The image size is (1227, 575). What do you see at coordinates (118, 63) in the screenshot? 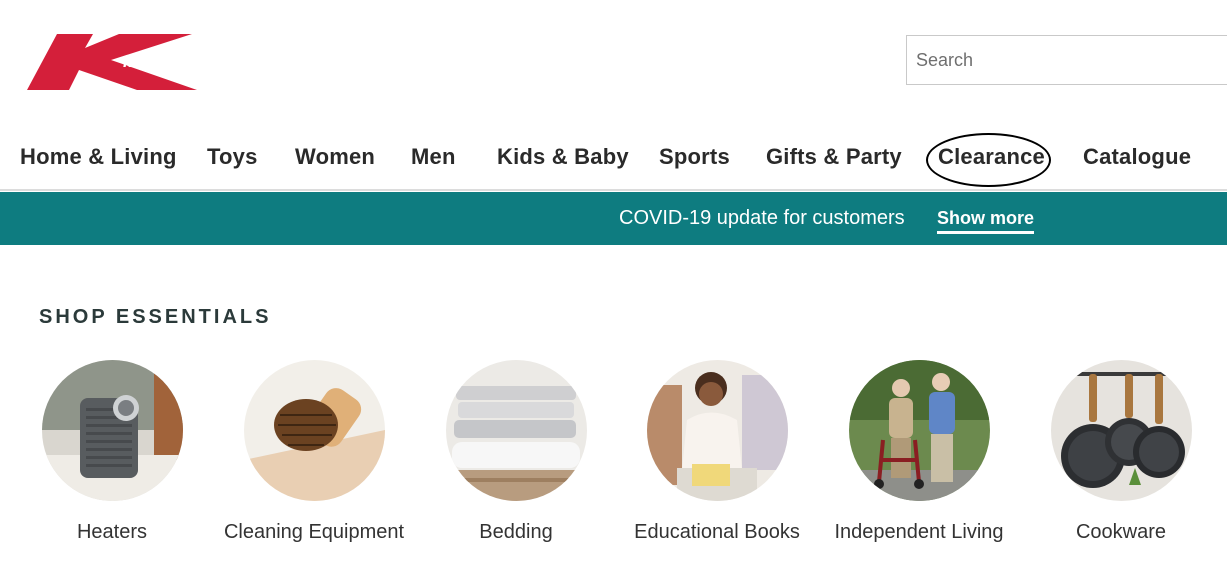
I see `kmart-logo: mart` at bounding box center [118, 63].